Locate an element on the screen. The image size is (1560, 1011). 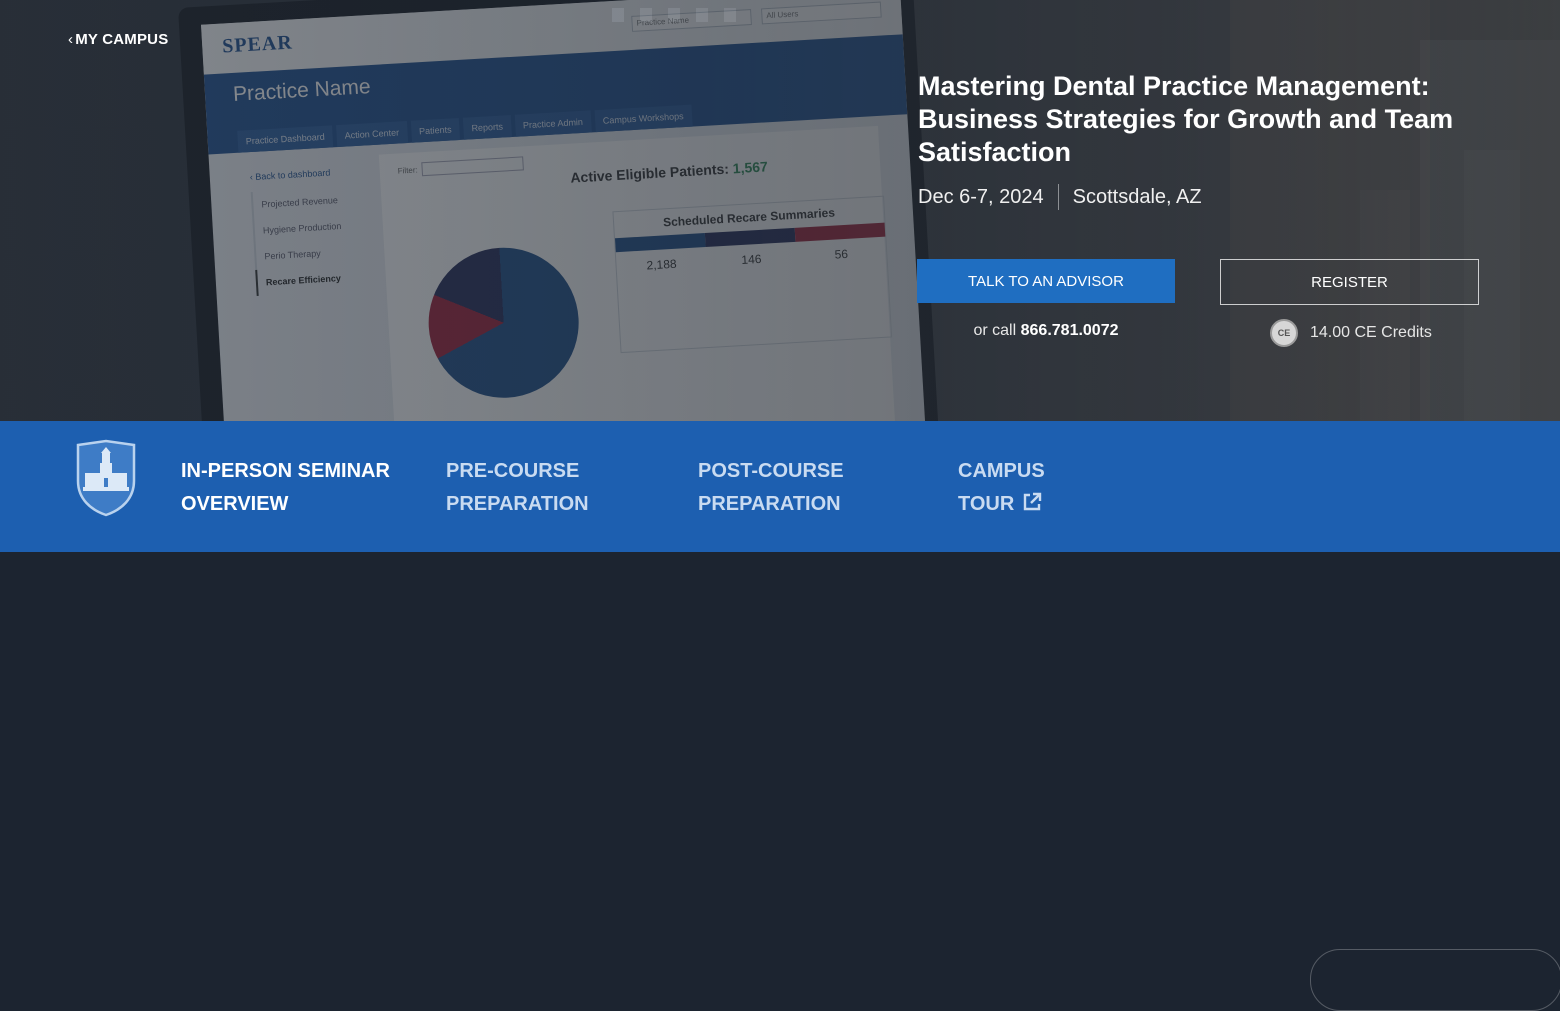
mockup-filter-label: Filter: is located at coordinates (407, 170).